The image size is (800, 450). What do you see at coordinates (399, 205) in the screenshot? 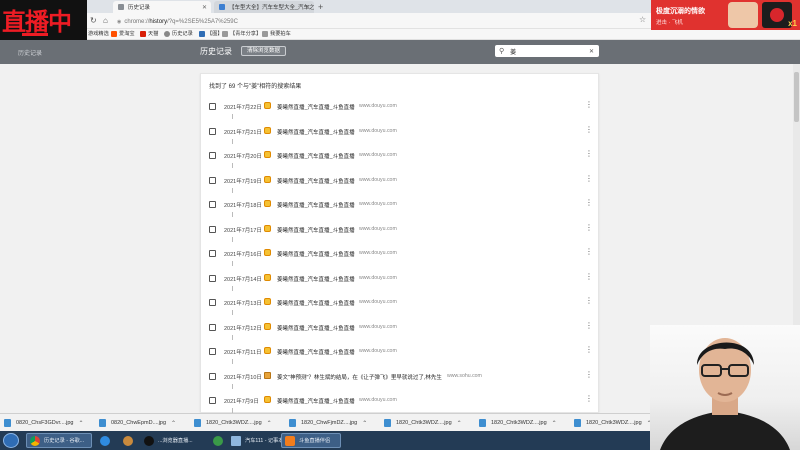
I see `history-row: 2021年7月18日 姜曦然直播_汽车直播_斗鱼直播 www.douyu.com ⋮` at bounding box center [399, 205].